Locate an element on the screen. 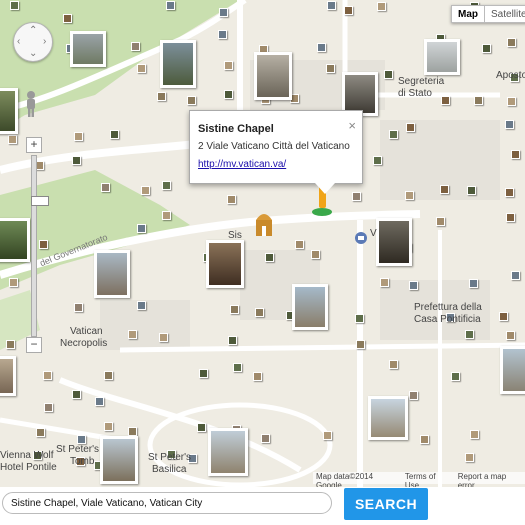 The height and width of the screenshot is (525, 525). church-icon is located at coordinates (264, 223).